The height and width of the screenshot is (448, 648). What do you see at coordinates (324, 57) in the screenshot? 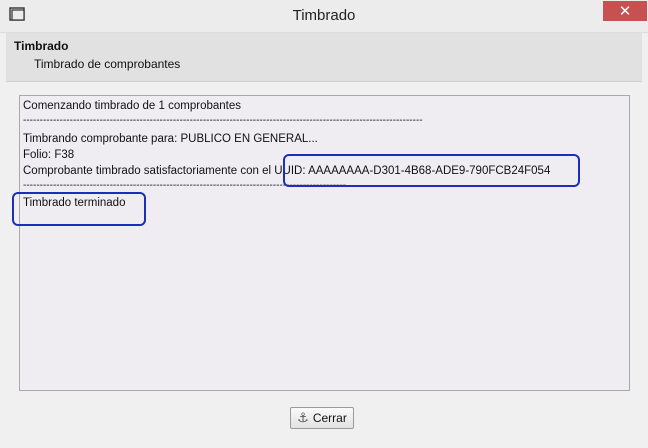
I see `dialog-header: Timbrado Timbrado de comprobantes` at bounding box center [324, 57].